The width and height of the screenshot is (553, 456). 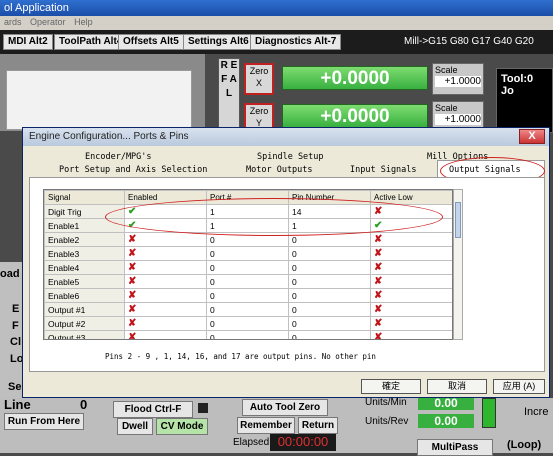 What do you see at coordinates (83, 22) in the screenshot?
I see `menu-item: Help` at bounding box center [83, 22].